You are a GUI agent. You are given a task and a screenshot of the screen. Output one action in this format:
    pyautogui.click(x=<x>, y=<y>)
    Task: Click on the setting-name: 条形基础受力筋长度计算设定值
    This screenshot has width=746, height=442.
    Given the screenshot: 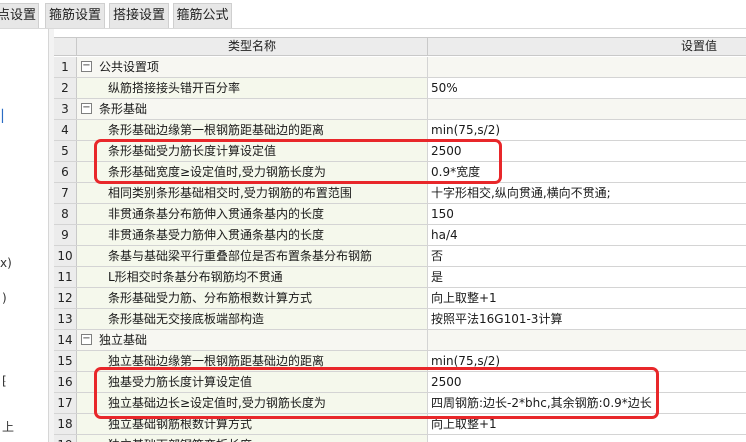 What is the action you would take?
    pyautogui.click(x=252, y=151)
    